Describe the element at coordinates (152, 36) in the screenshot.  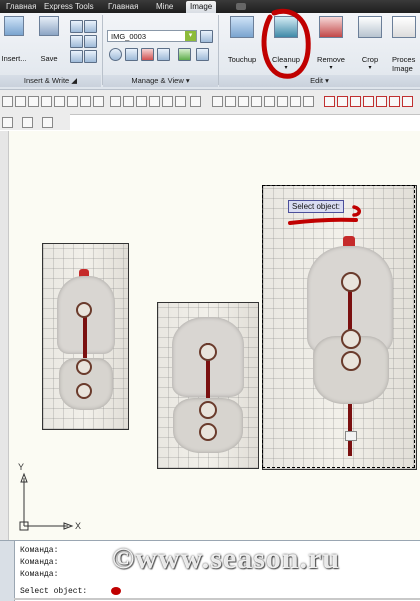
I see `image-select-combo: IMG_0003 ▾` at that location.